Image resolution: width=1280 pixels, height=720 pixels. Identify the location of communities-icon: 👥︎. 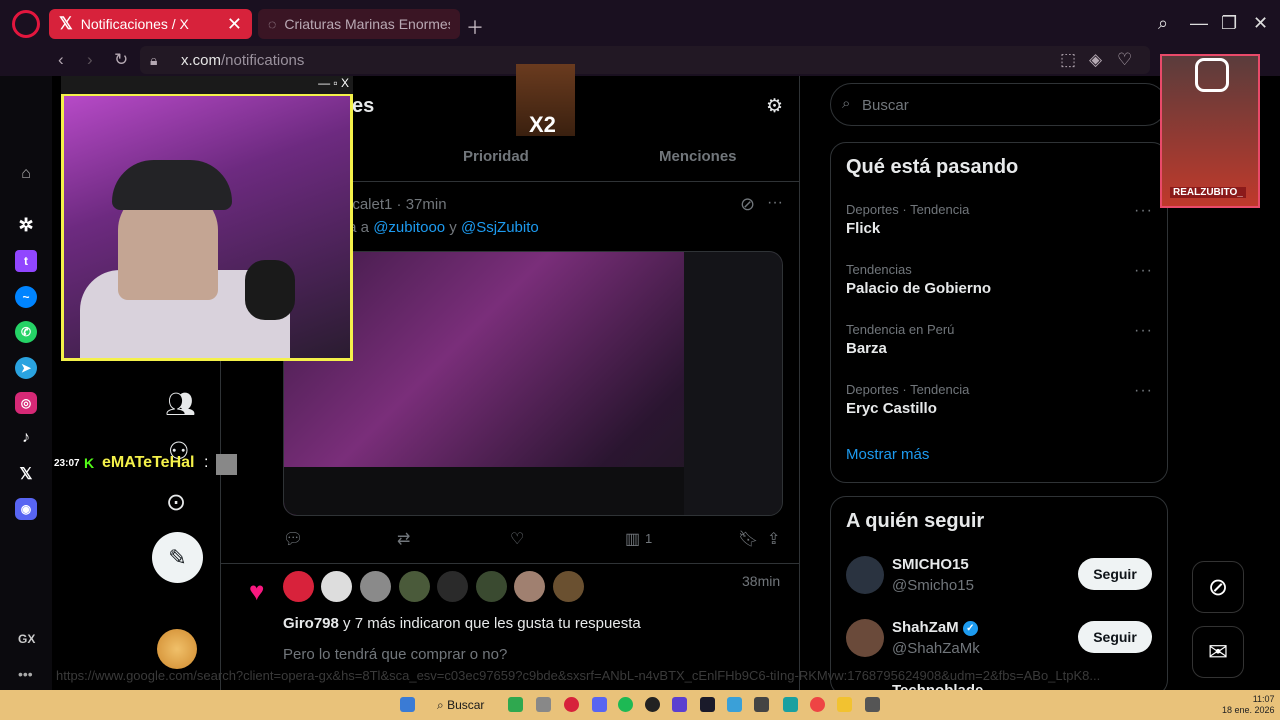
(180, 404).